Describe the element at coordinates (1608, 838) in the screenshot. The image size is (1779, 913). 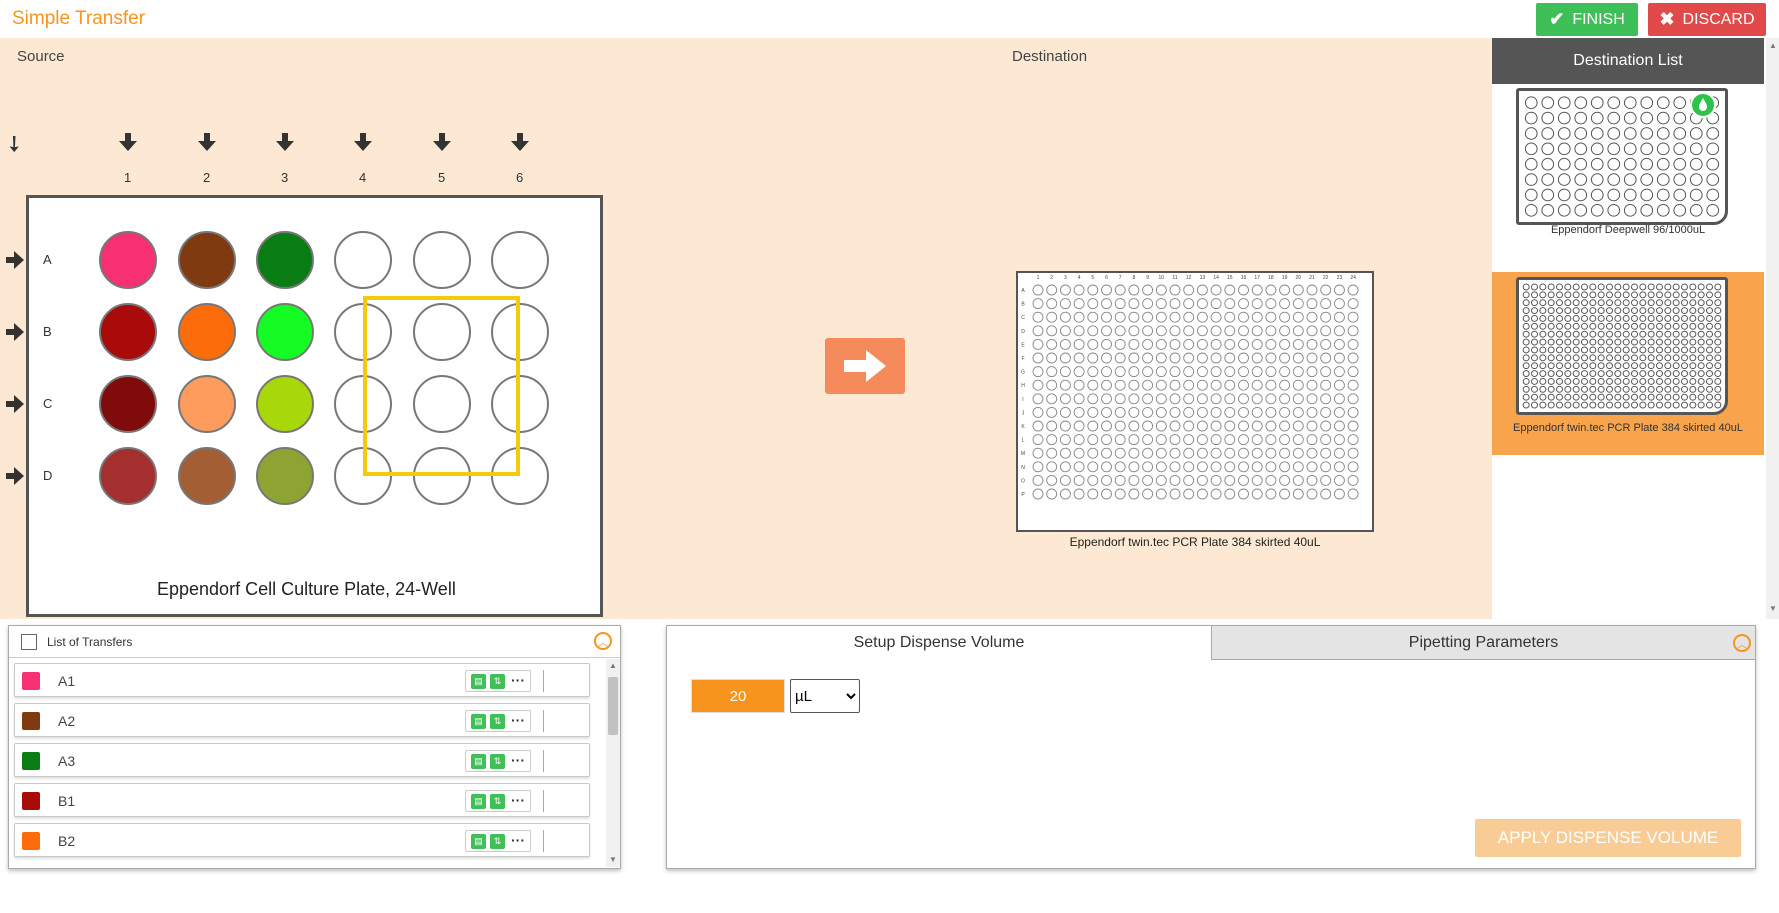
I see `apply-dispense-volume-button: APPLY DISPENSE VOLUME` at that location.